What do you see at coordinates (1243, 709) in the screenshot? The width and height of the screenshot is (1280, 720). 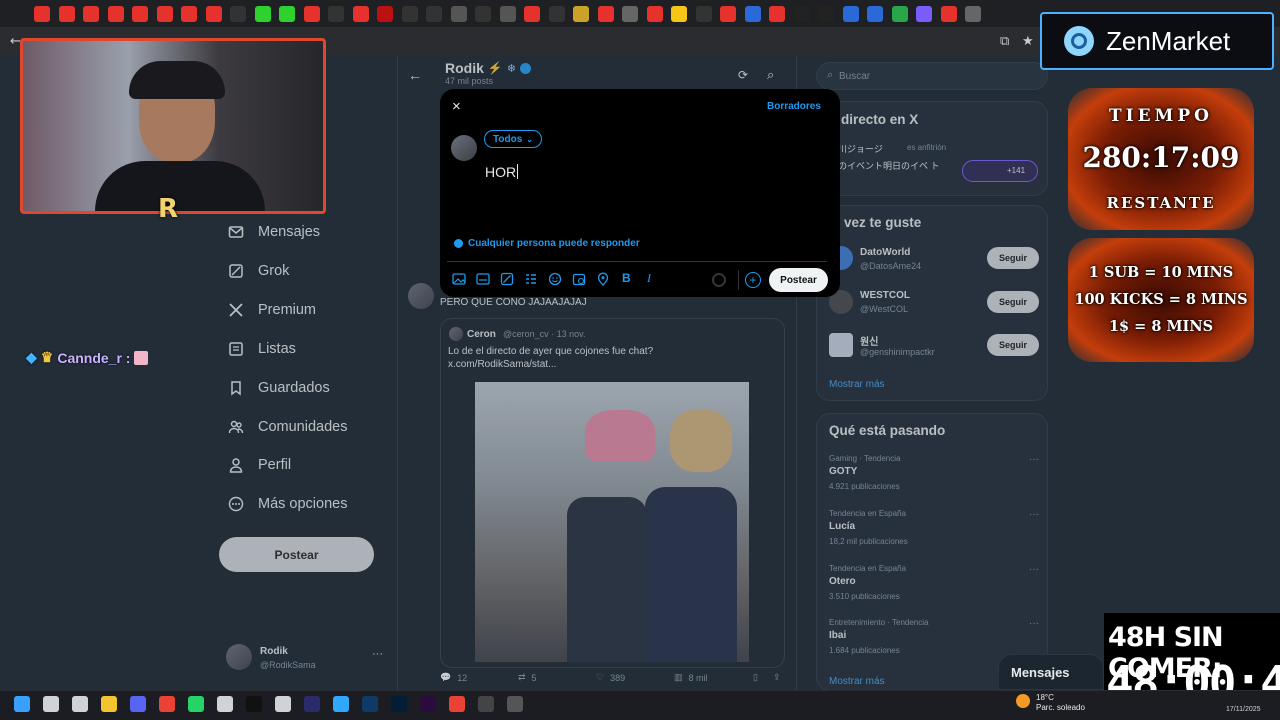 I see `taskbar-date: 17/11/2025` at bounding box center [1243, 709].